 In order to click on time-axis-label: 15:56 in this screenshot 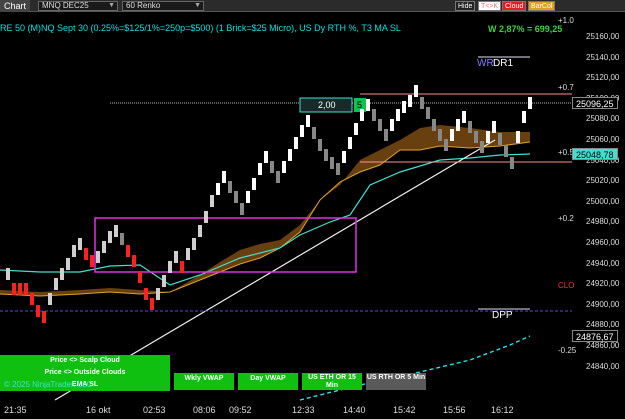, I will do `click(454, 410)`.